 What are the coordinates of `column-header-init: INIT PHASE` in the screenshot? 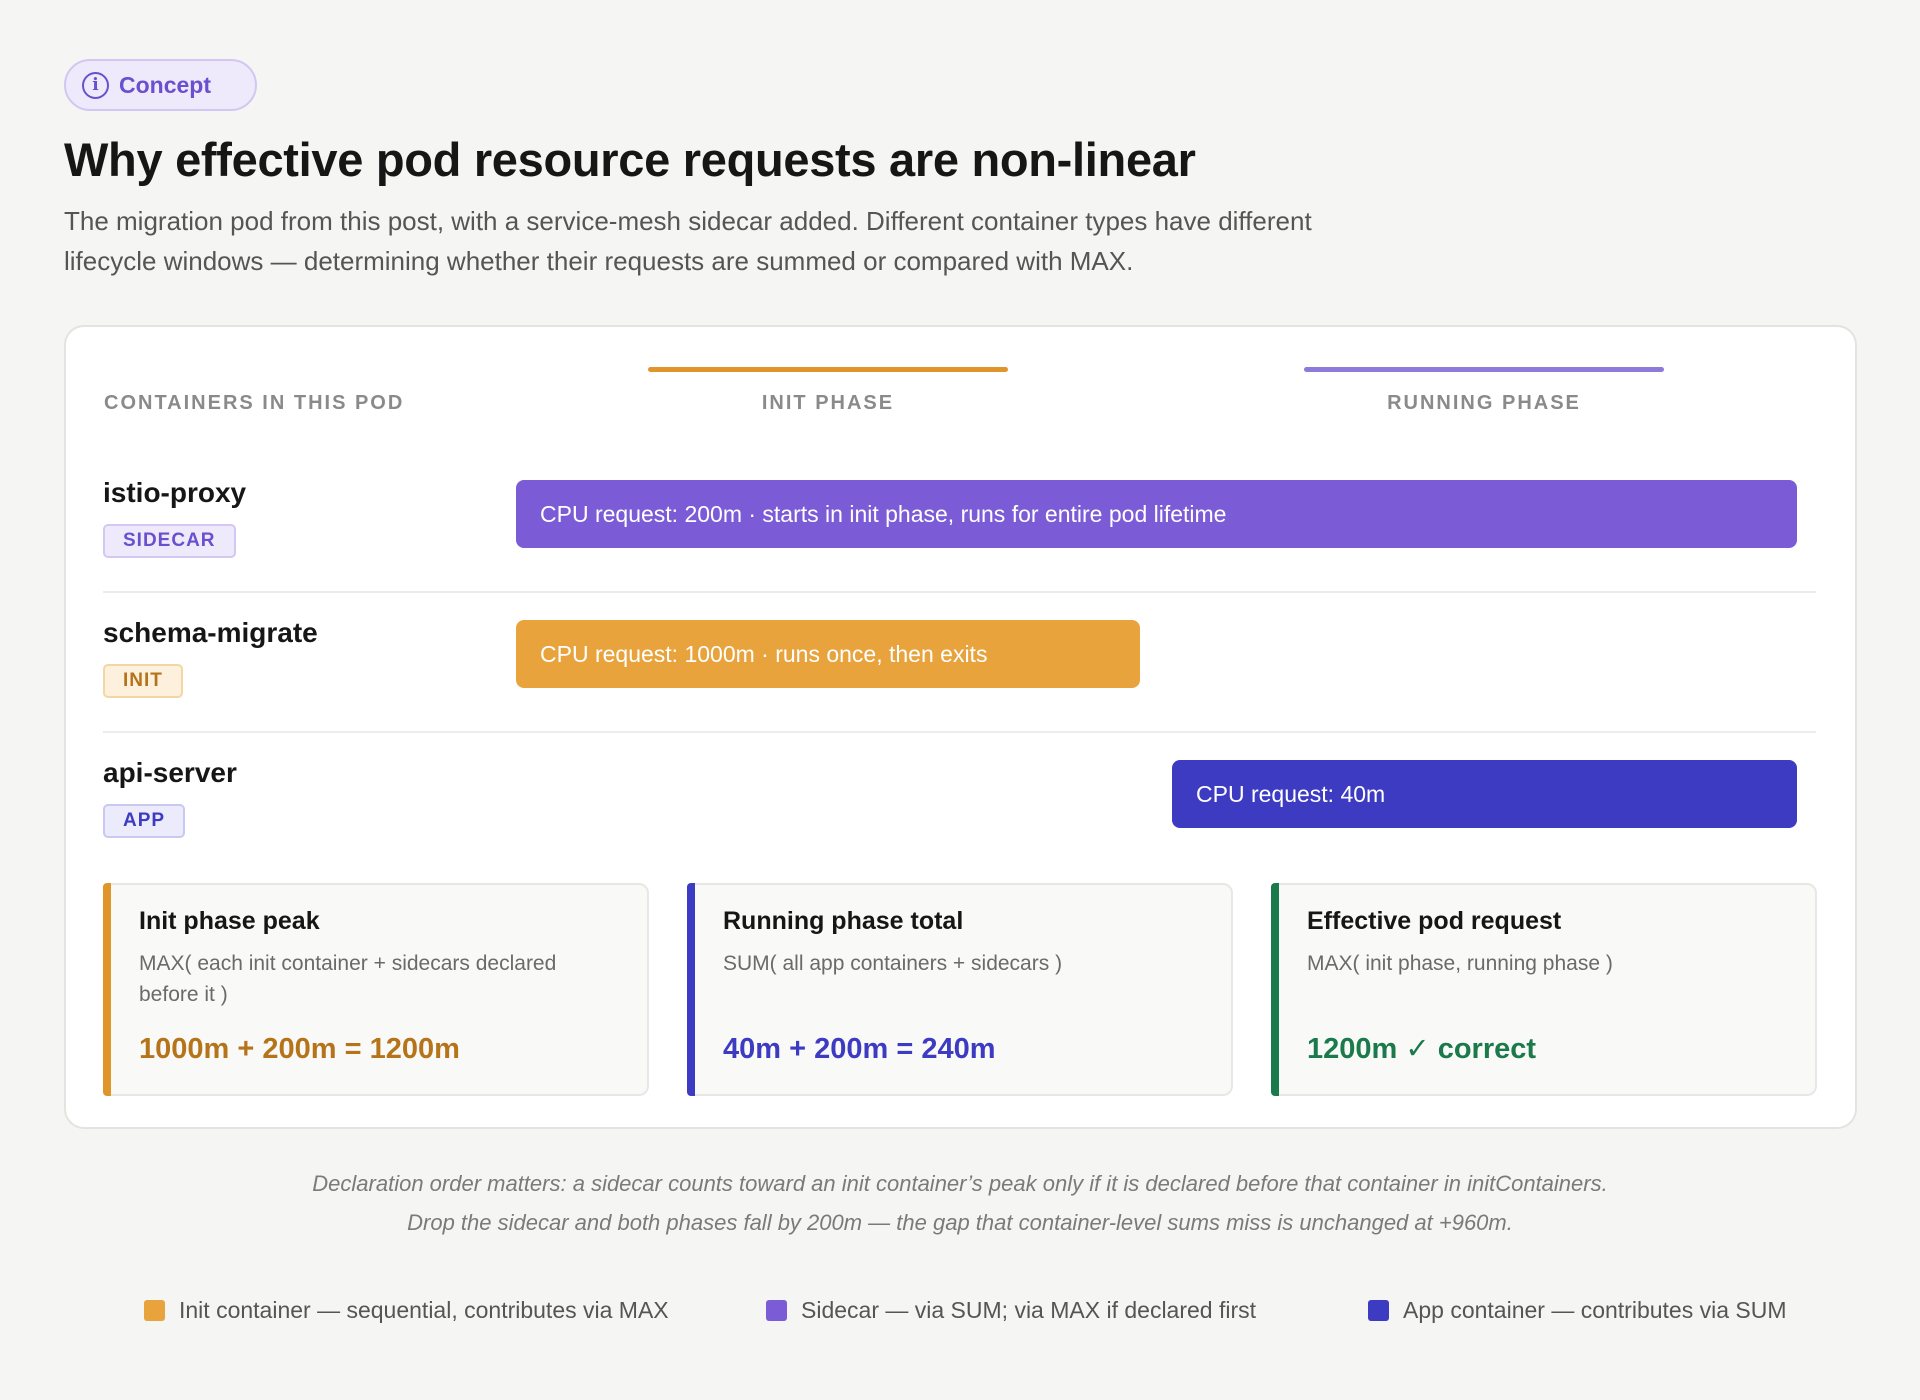 It's located at (828, 403).